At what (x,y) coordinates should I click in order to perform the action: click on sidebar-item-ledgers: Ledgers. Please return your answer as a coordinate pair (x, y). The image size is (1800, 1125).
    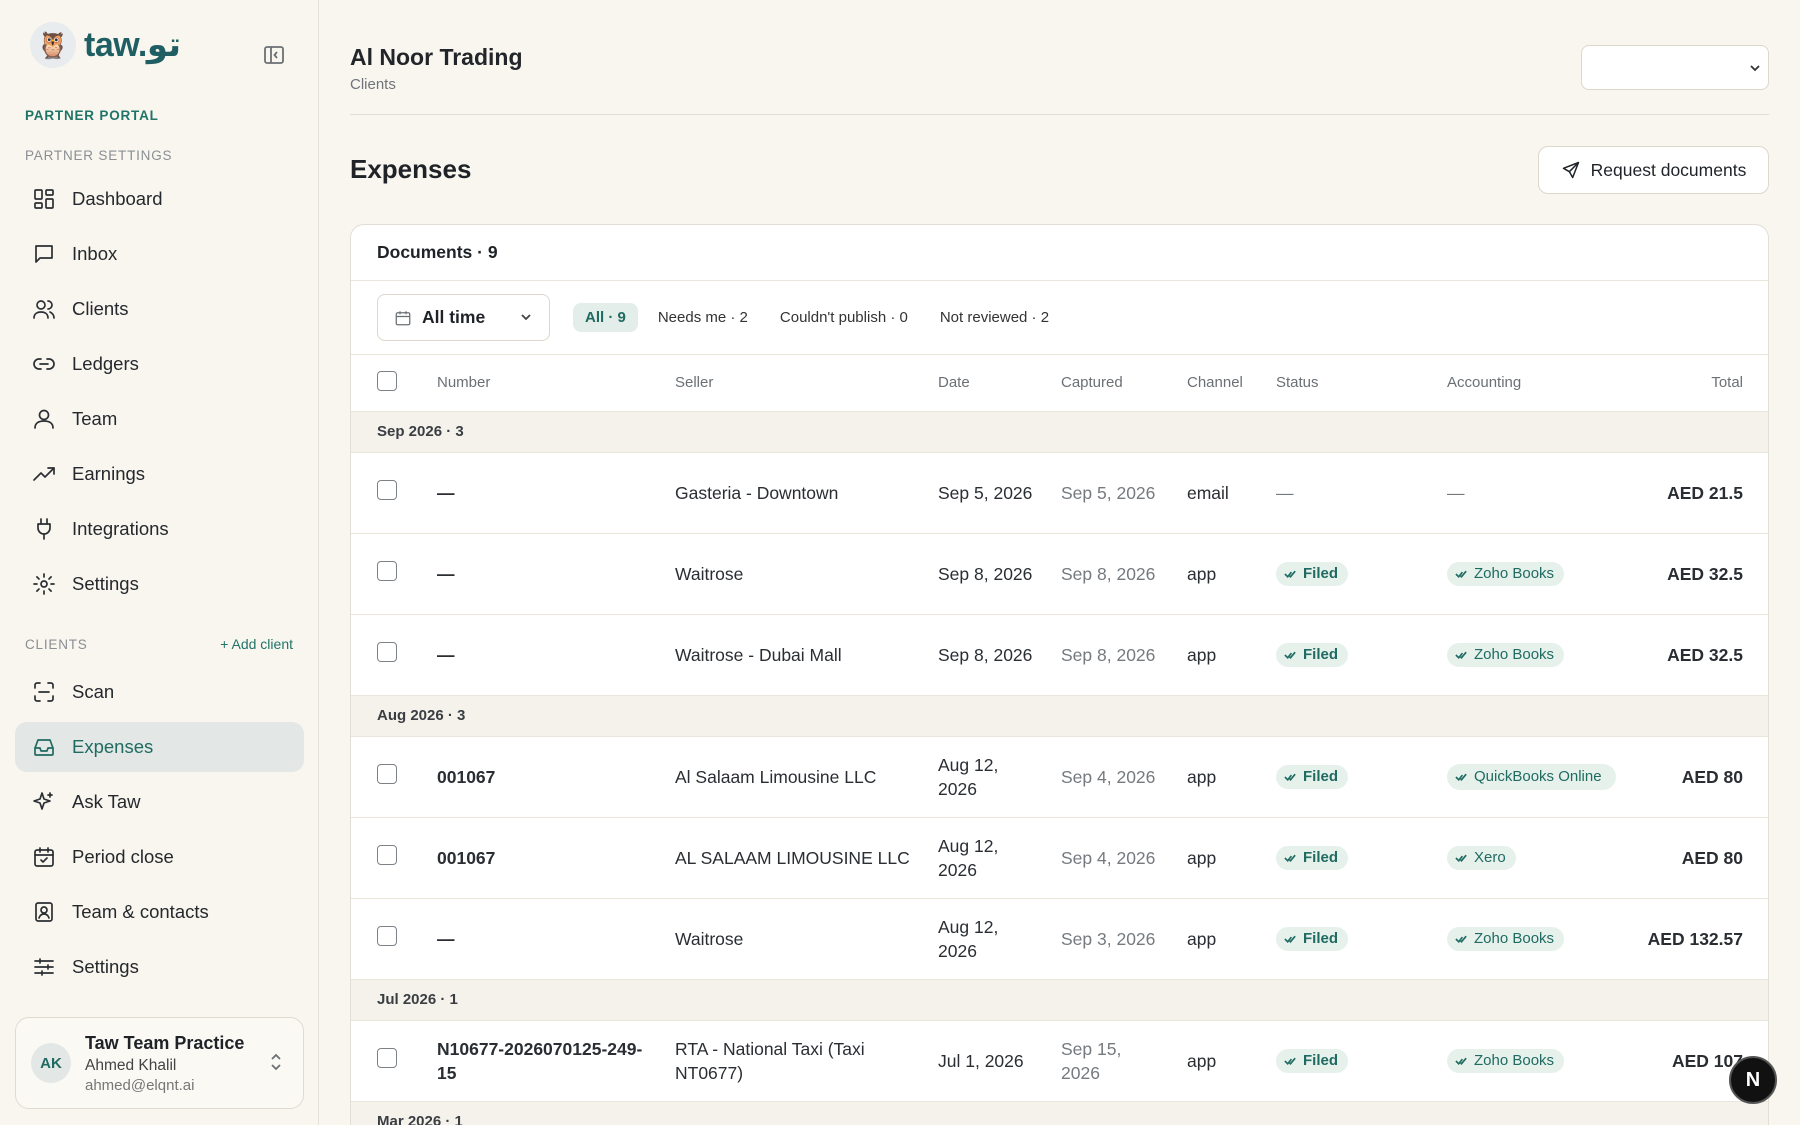
    Looking at the image, I should click on (159, 364).